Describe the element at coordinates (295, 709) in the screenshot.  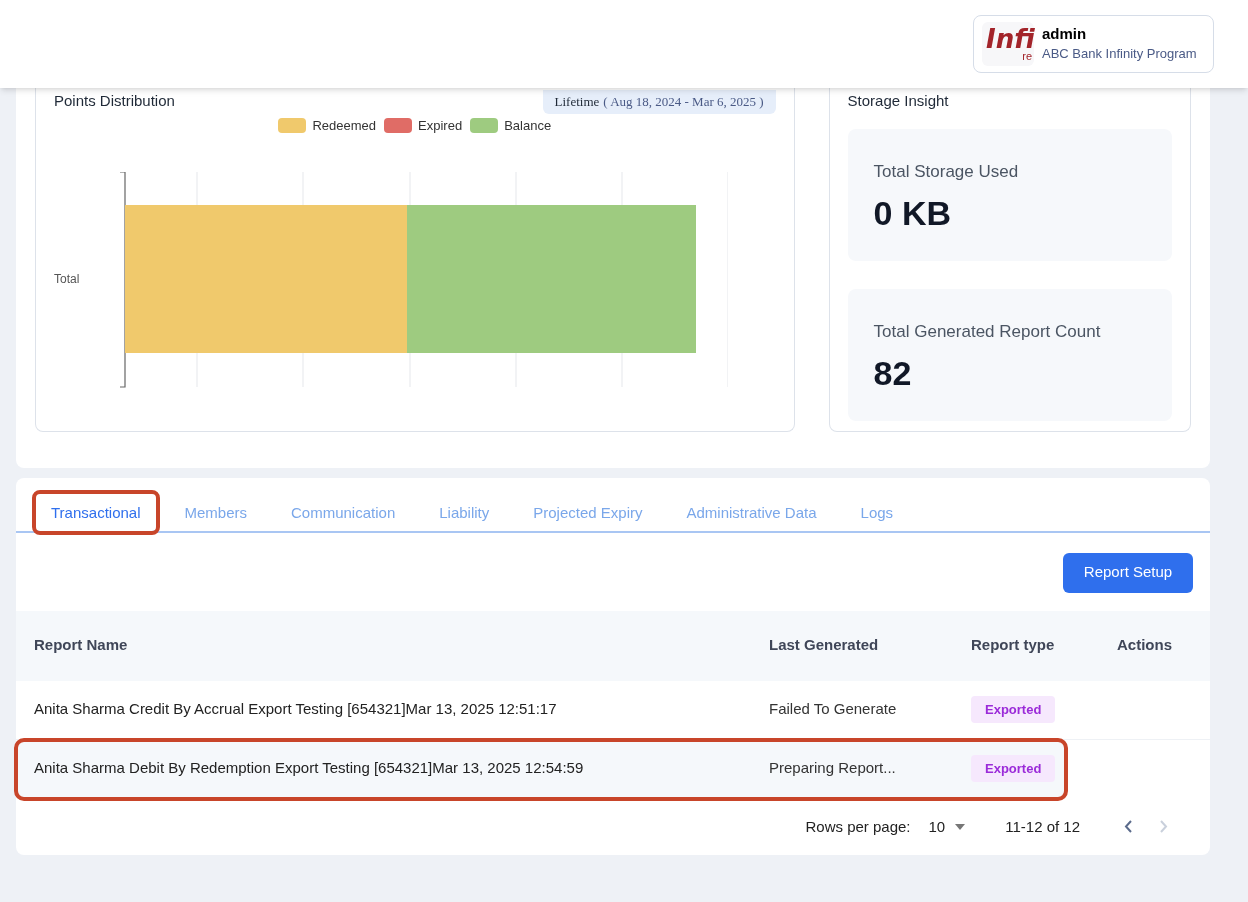
I see `table-cell-text: Anita Sharma Credit By Accrual Export Testing [654321]Mar 13, 2025 12:51:17` at that location.